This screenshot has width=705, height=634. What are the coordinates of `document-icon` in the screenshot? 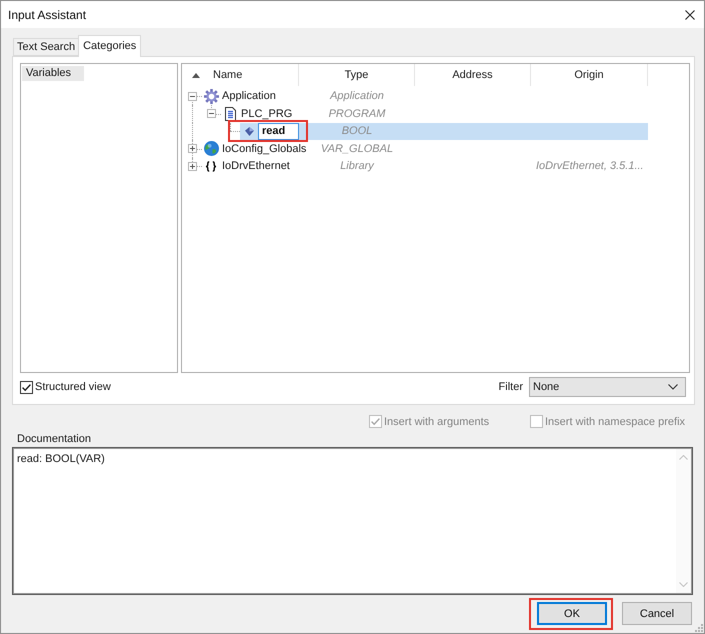 It's located at (230, 113).